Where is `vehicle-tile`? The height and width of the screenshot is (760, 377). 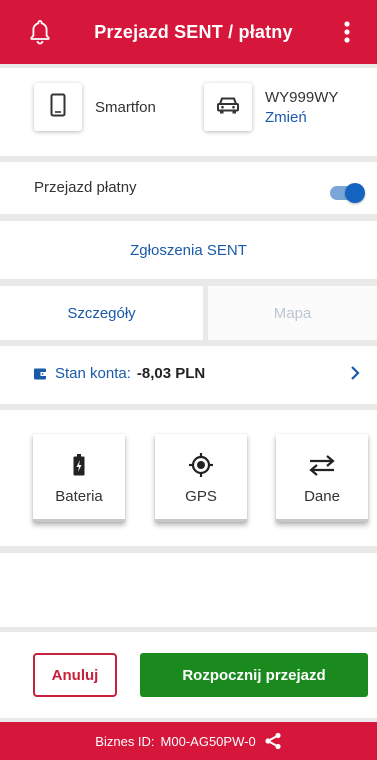 vehicle-tile is located at coordinates (228, 107).